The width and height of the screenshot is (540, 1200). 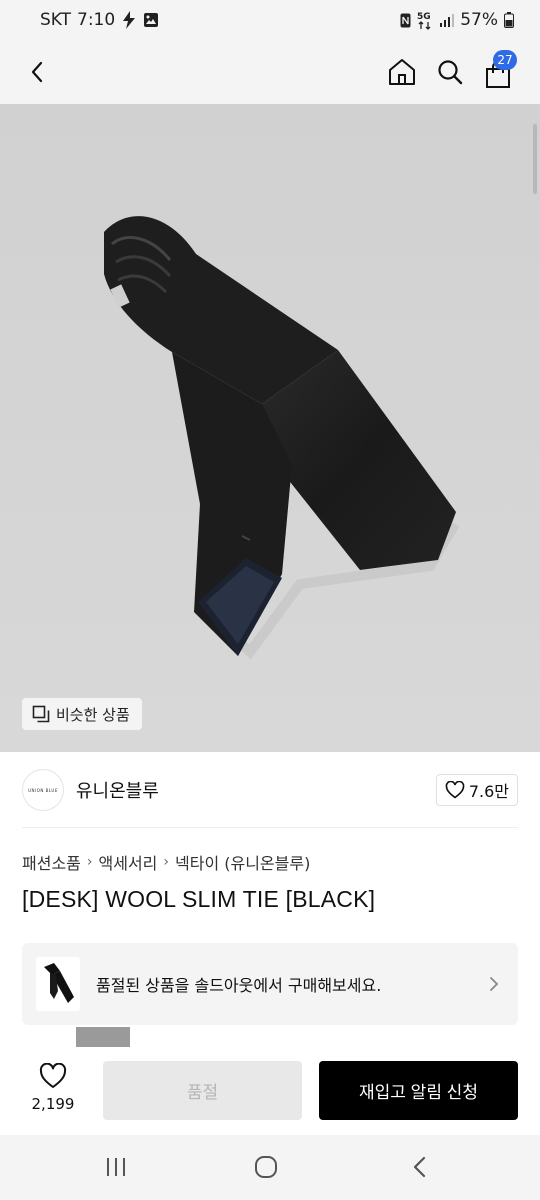 I want to click on soldout-banner-text: 품절된 상품을 솔드아웃에서 구매해보세요., so click(x=239, y=985).